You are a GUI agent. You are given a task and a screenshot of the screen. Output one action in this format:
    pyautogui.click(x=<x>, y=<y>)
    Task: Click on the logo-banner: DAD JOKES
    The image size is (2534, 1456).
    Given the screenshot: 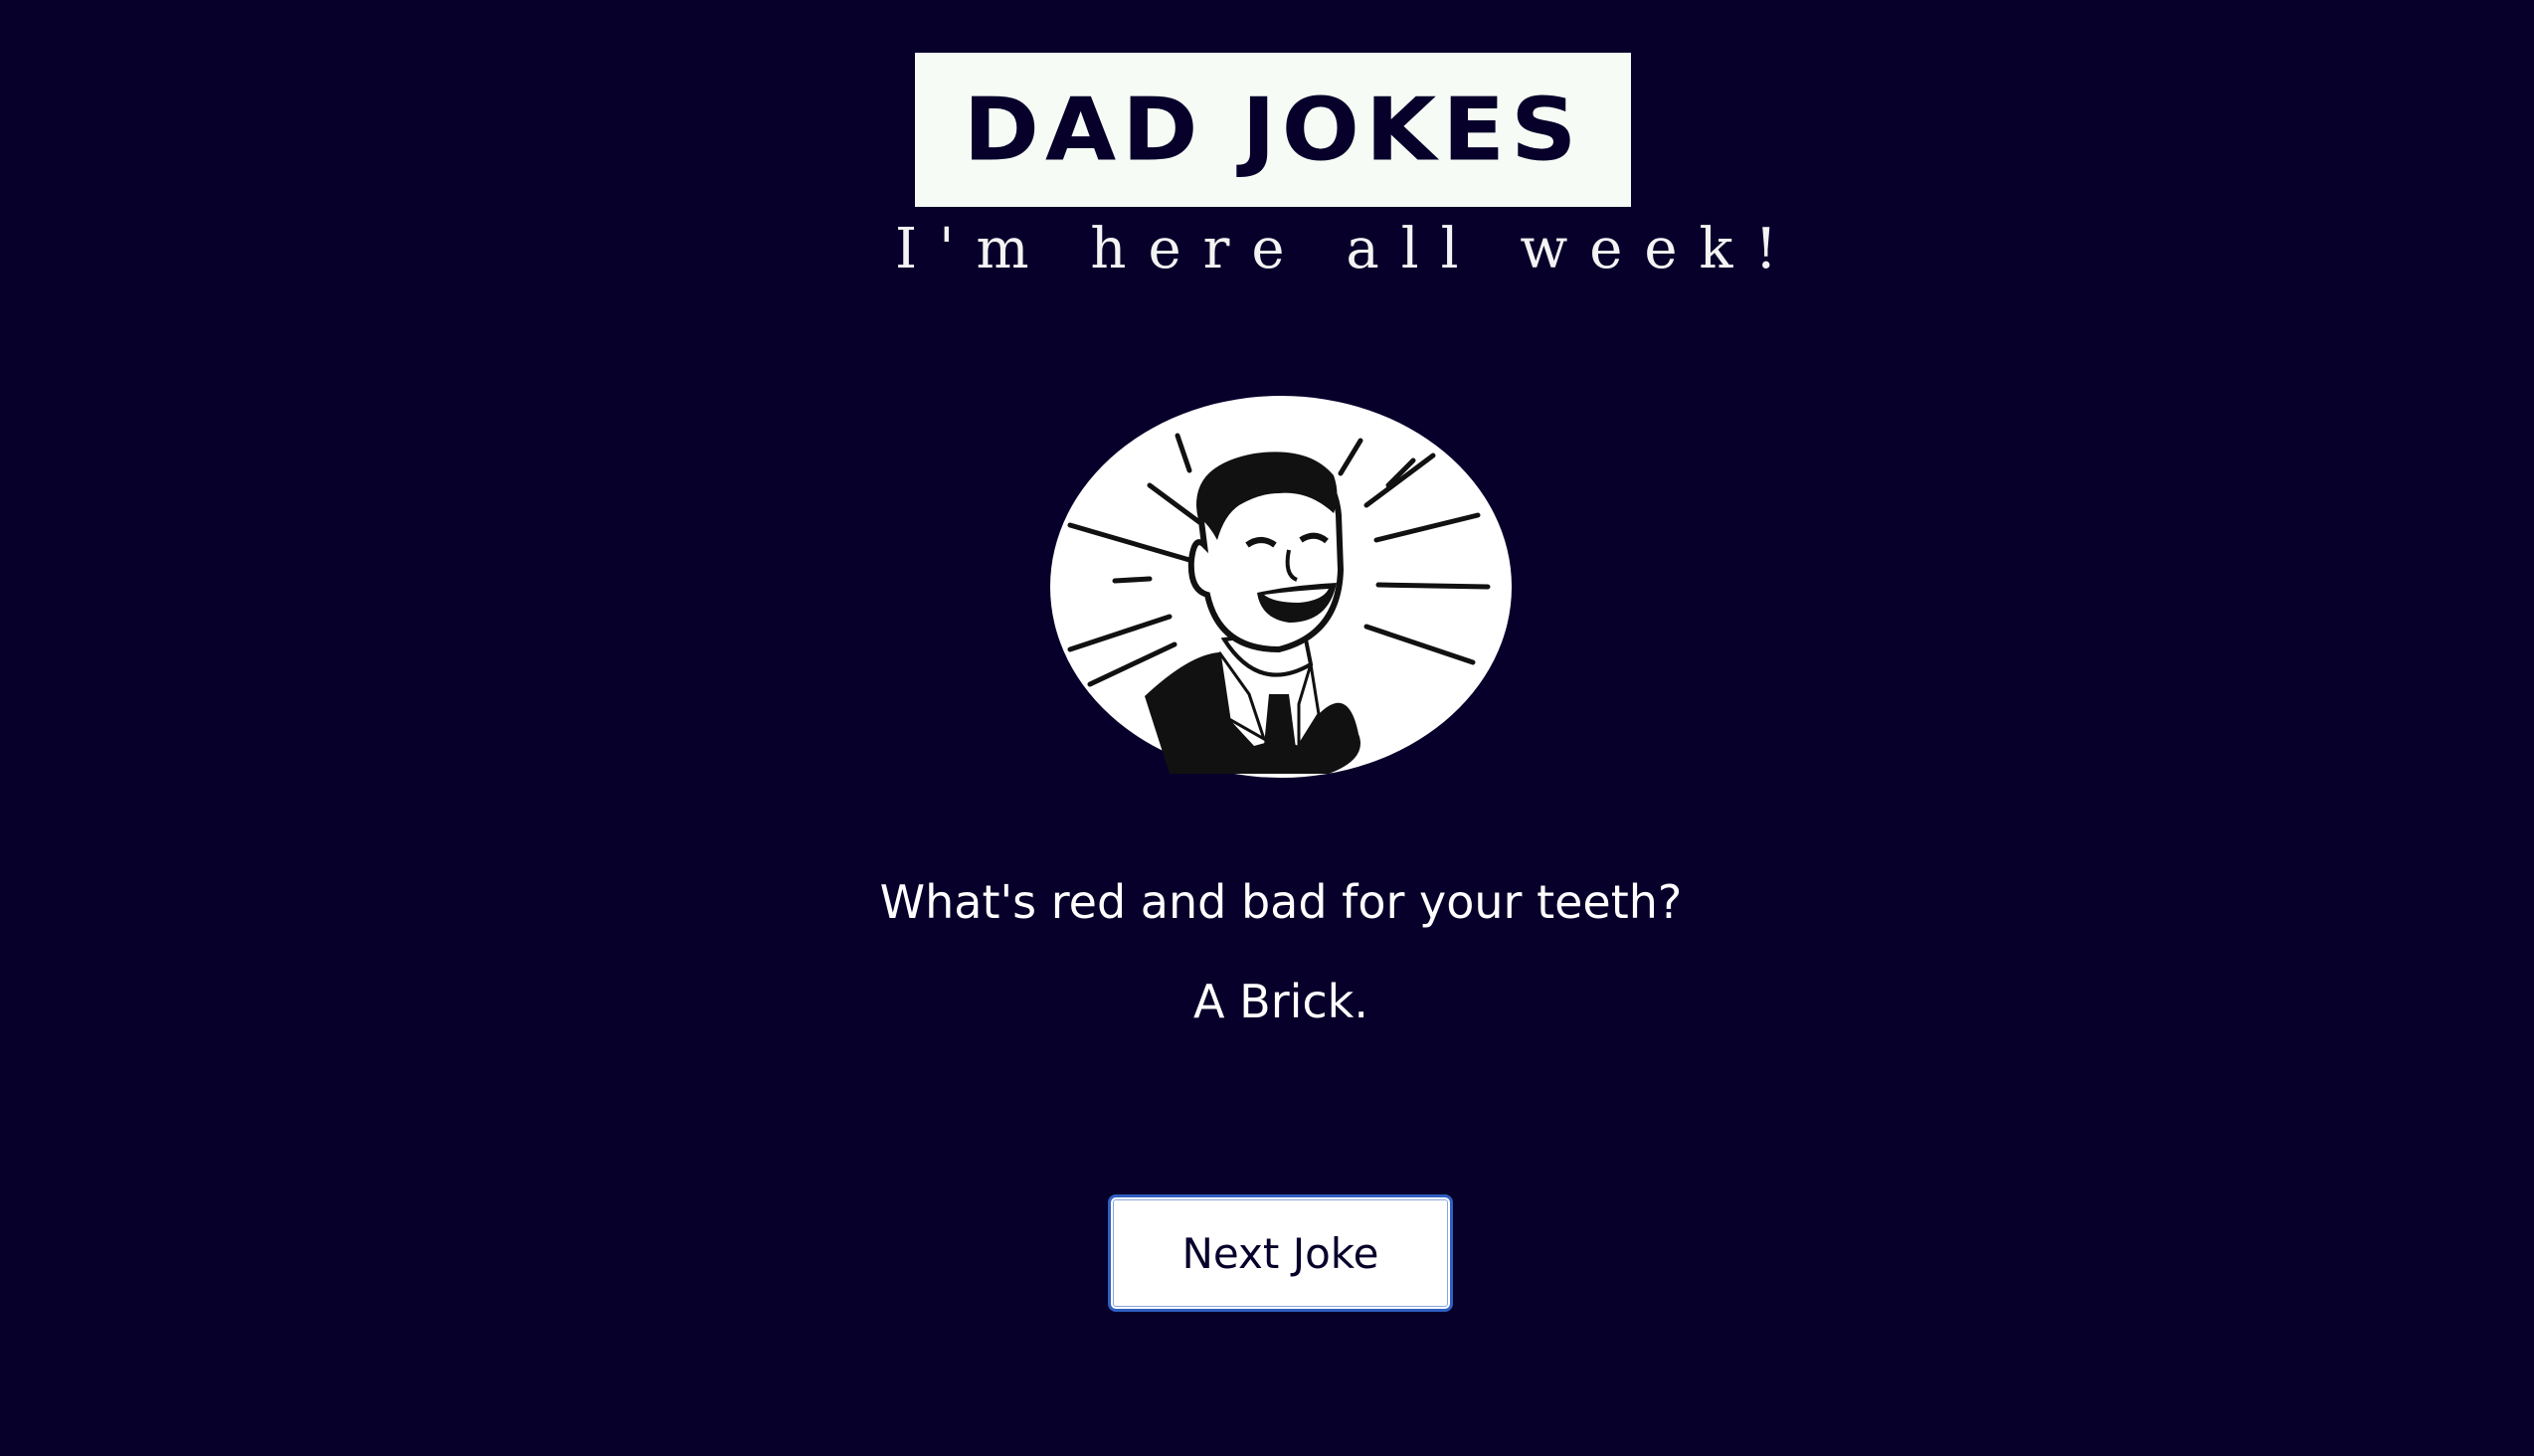 What is the action you would take?
    pyautogui.click(x=1273, y=130)
    